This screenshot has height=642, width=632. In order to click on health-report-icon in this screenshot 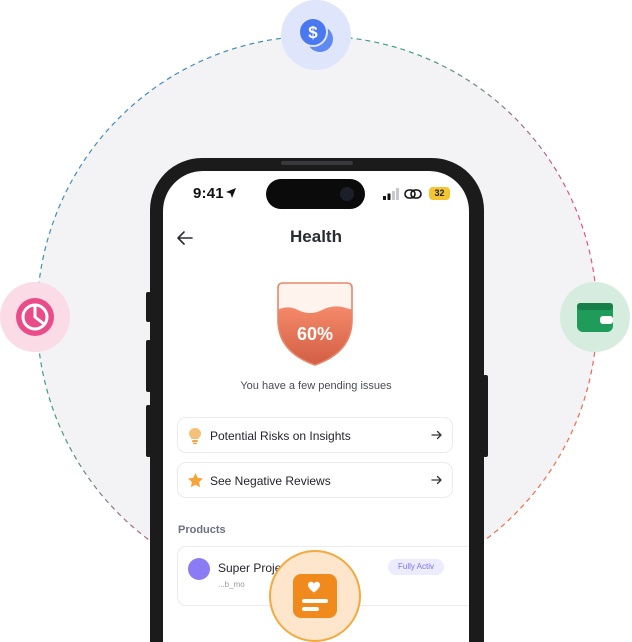, I will do `click(315, 596)`.